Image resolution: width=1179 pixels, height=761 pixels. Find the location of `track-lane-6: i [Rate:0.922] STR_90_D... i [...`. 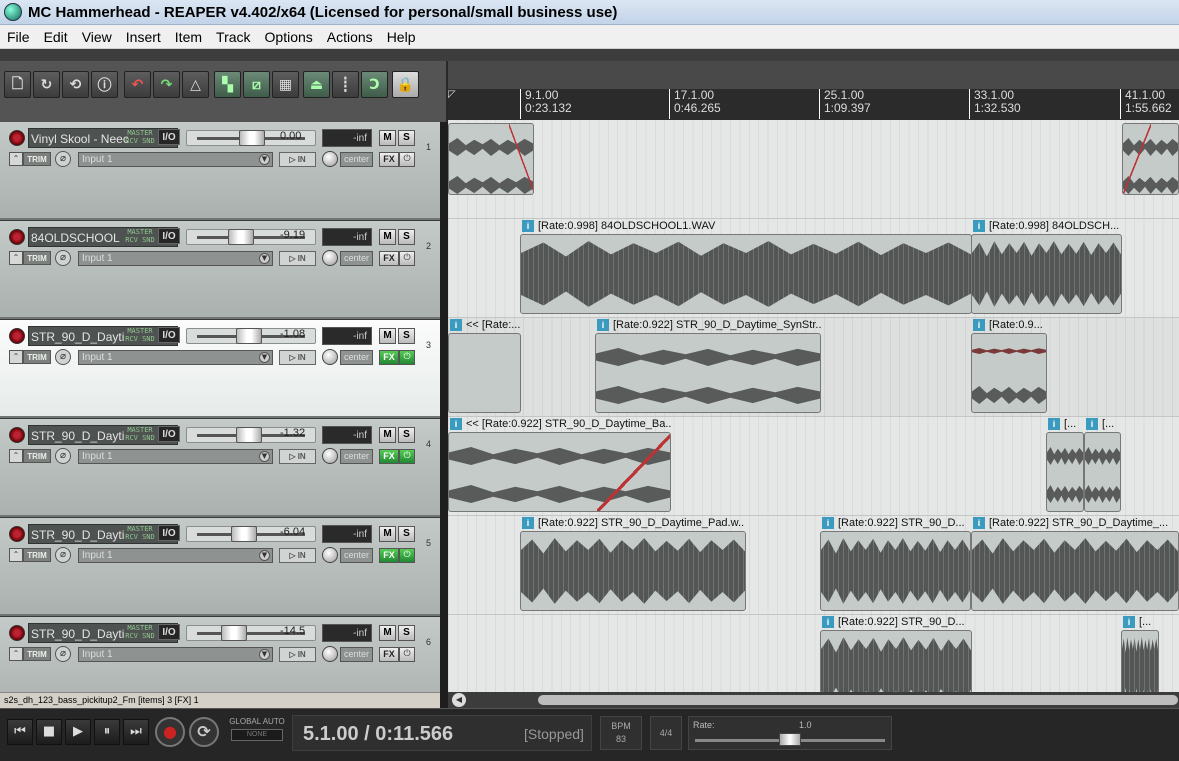

track-lane-6: i [Rate:0.922] STR_90_D... i [... is located at coordinates (813, 653).